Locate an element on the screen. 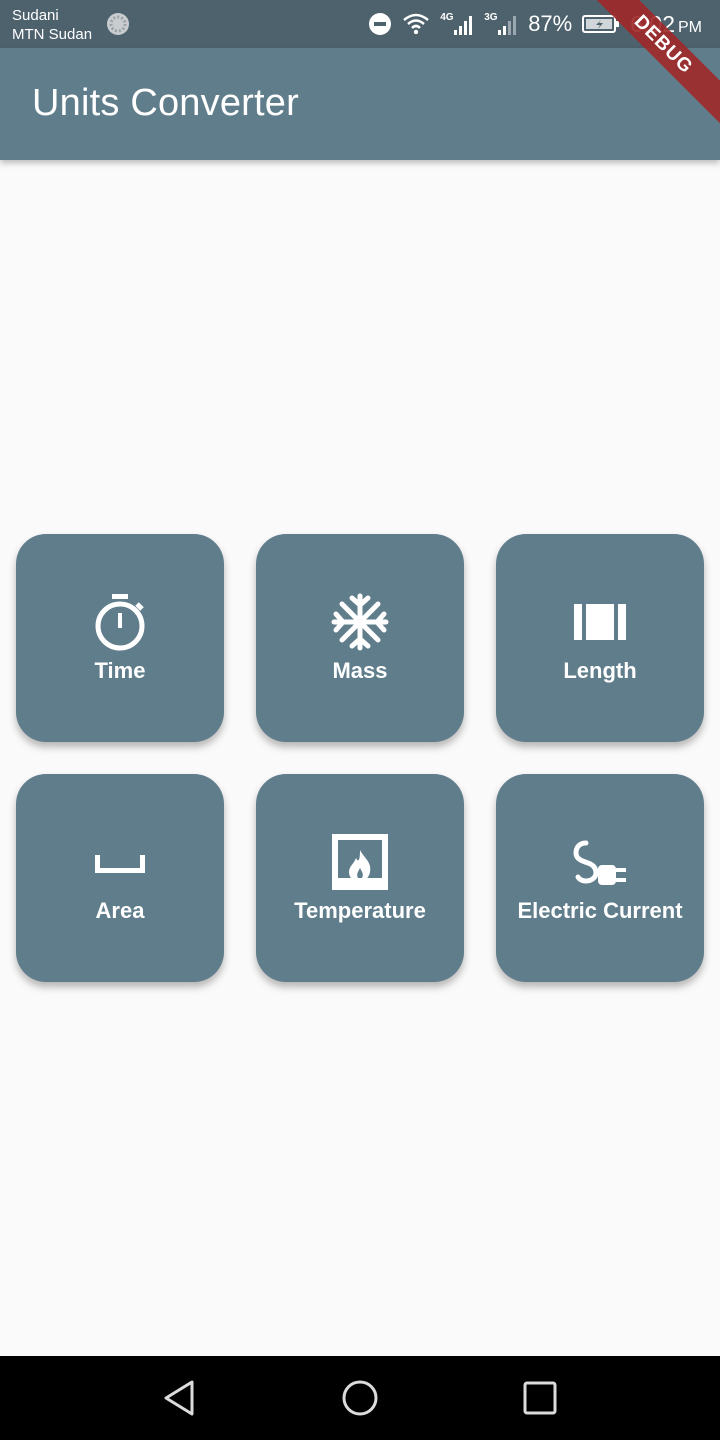 The width and height of the screenshot is (720, 1440). battery-percent: 87% is located at coordinates (550, 23).